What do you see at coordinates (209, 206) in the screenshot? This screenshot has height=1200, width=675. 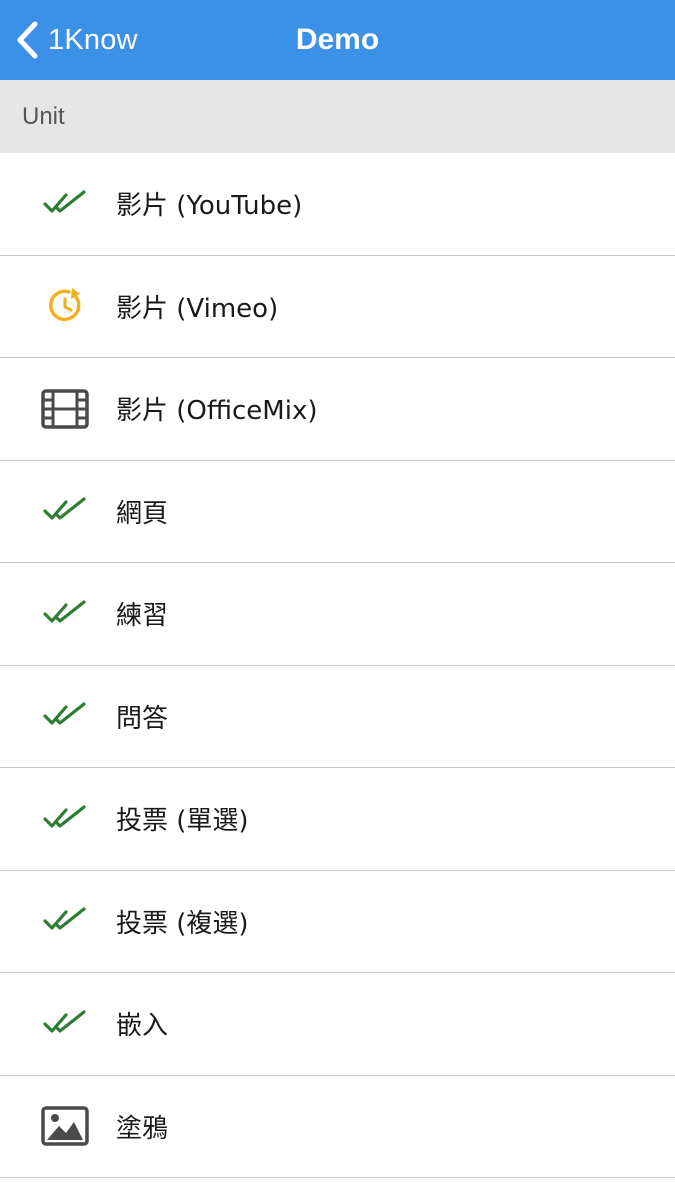 I see `item-label: 影片 (YouTube)` at bounding box center [209, 206].